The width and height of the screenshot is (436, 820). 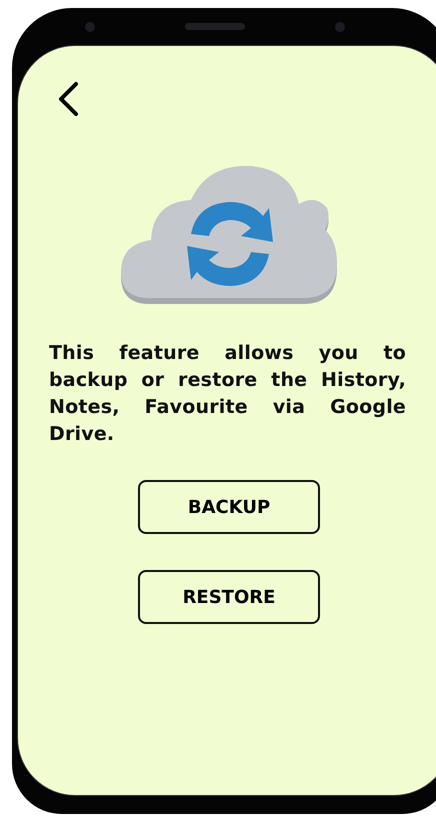 I want to click on back-icon, so click(x=68, y=99).